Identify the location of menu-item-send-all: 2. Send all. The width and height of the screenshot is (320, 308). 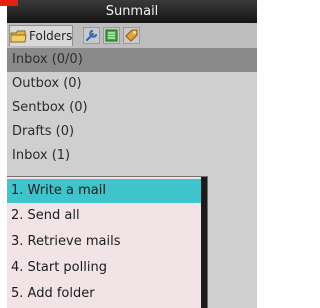
(104, 216).